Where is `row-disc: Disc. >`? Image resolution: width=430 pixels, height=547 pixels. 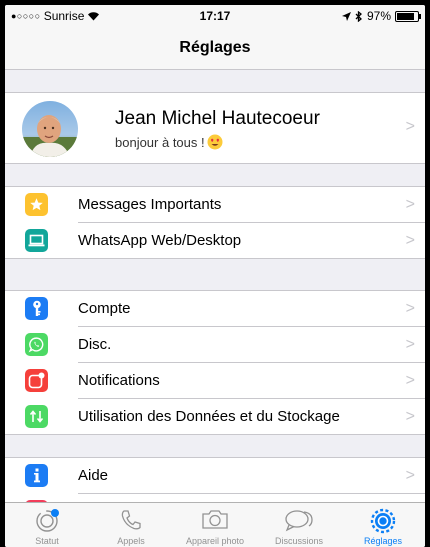 row-disc: Disc. > is located at coordinates (215, 344).